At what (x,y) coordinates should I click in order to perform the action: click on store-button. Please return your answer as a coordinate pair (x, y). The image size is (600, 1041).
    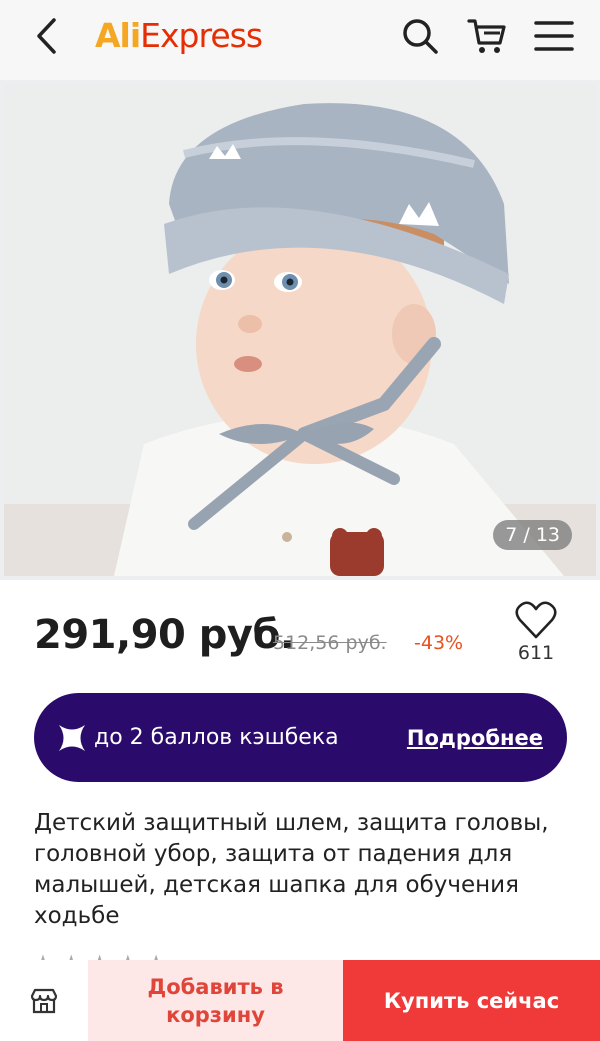
    Looking at the image, I should click on (44, 1000).